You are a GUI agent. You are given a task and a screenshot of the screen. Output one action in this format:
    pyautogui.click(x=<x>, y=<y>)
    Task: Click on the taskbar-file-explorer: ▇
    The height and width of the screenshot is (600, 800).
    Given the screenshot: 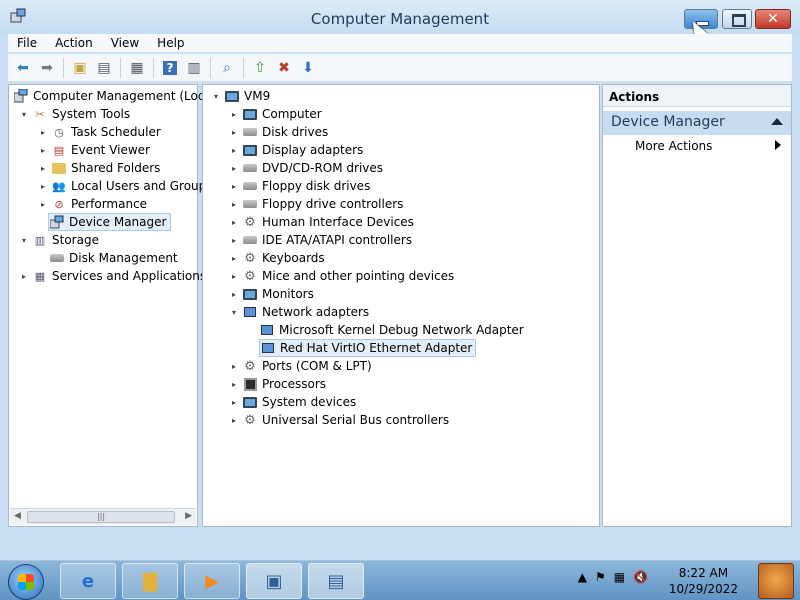 What is the action you would take?
    pyautogui.click(x=150, y=581)
    